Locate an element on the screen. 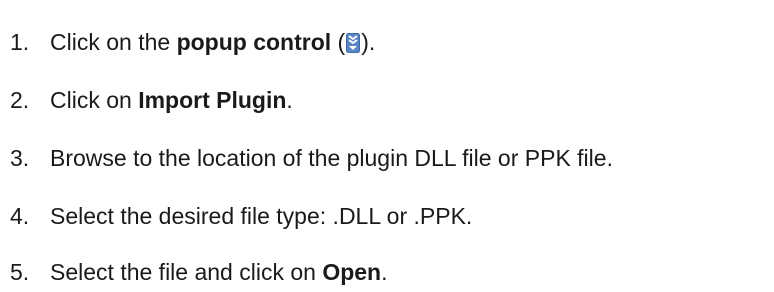 Image resolution: width=774 pixels, height=292 pixels. step-text: Click on the popup control ( ). is located at coordinates (212, 42).